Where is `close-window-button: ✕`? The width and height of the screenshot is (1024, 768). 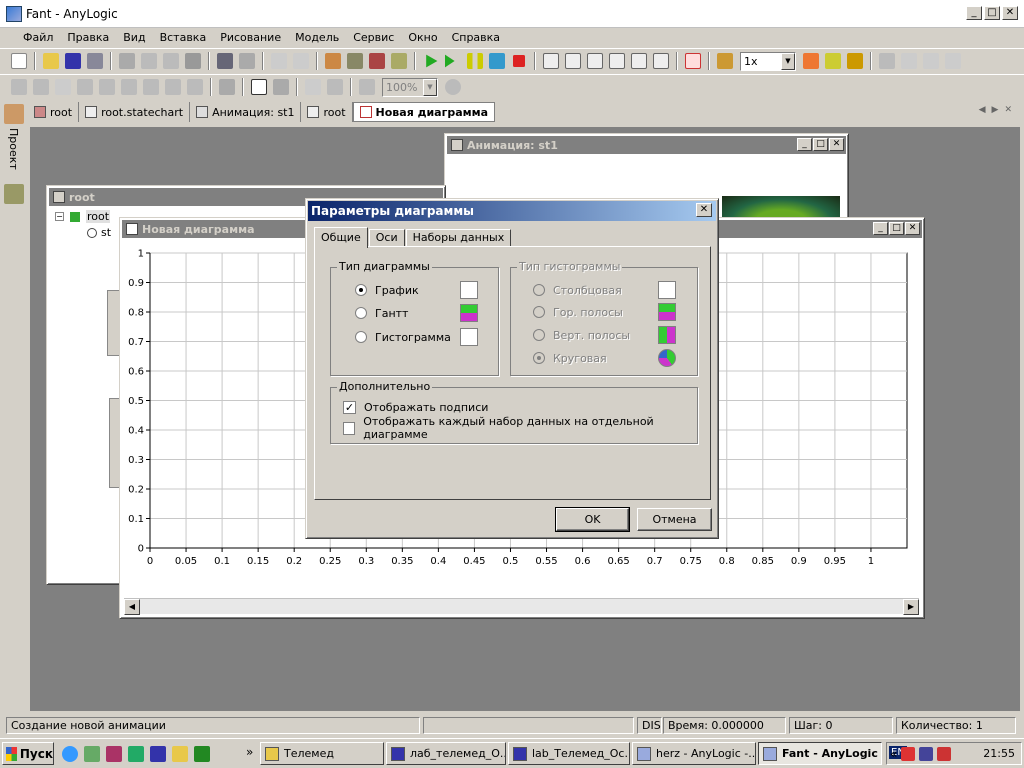 close-window-button: ✕ is located at coordinates (1010, 13).